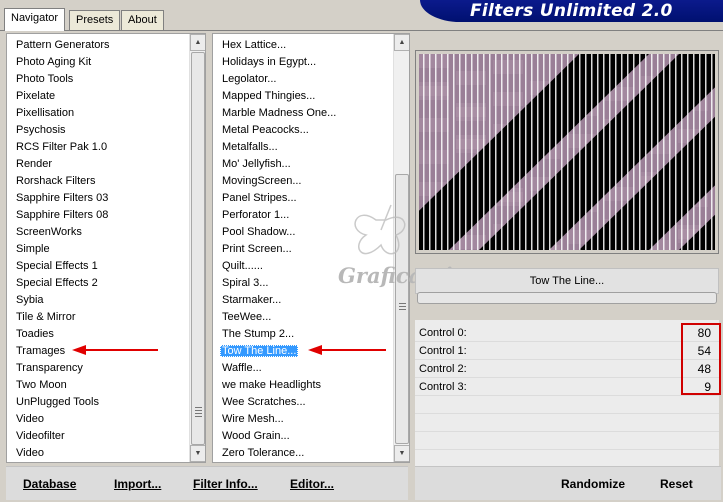  Describe the element at coordinates (98, 334) in the screenshot. I see `category-item: Toadies` at that location.